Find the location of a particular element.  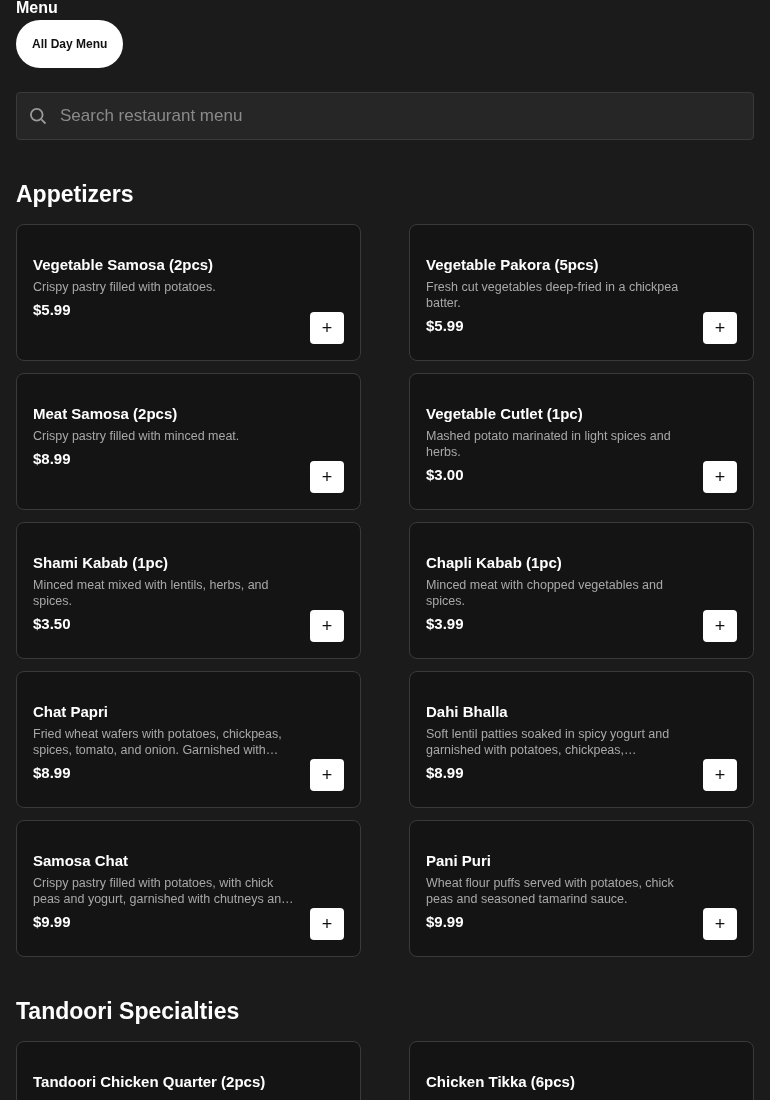

menu-item-card: Dahi Bhalla Soft lentil patties soaked in spicy yogurt and garnished with potatoes, chickpeas,… $8.99 + is located at coordinates (581, 739).